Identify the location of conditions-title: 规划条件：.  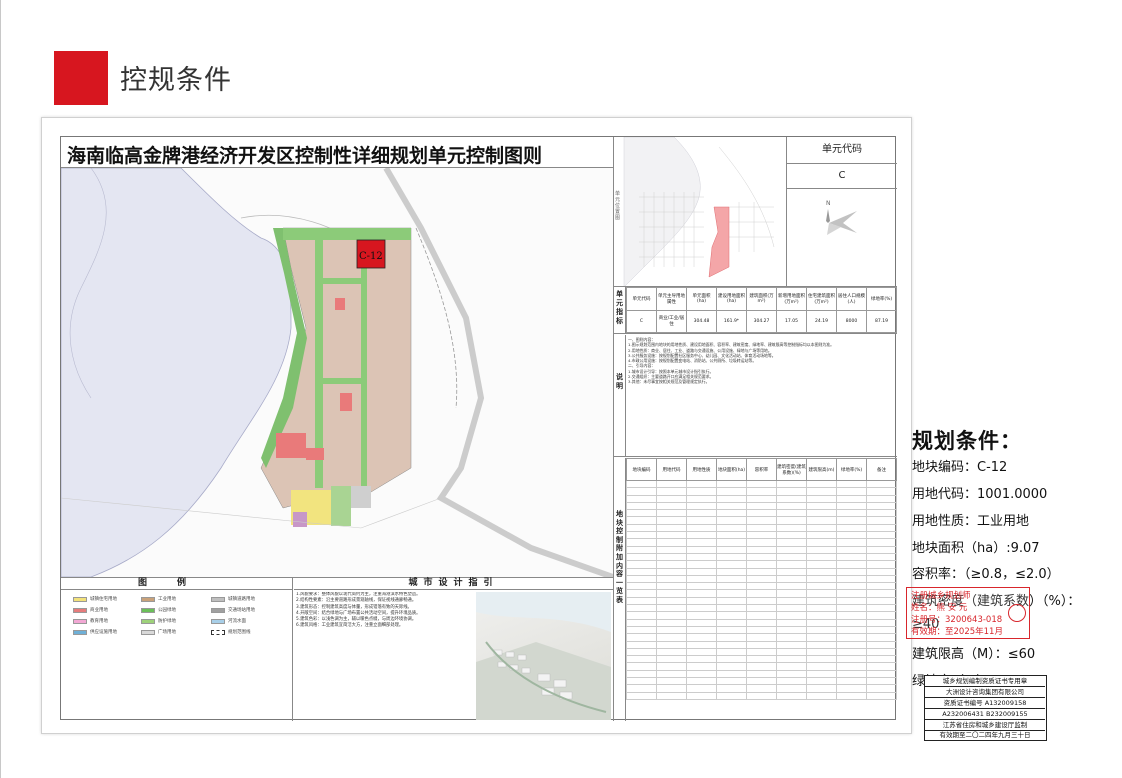
(967, 441).